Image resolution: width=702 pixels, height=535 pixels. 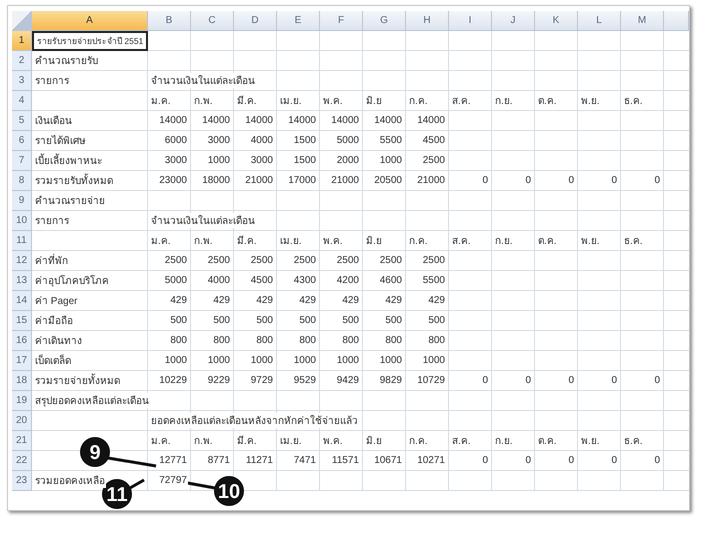 I want to click on row-header: 23, so click(x=22, y=481).